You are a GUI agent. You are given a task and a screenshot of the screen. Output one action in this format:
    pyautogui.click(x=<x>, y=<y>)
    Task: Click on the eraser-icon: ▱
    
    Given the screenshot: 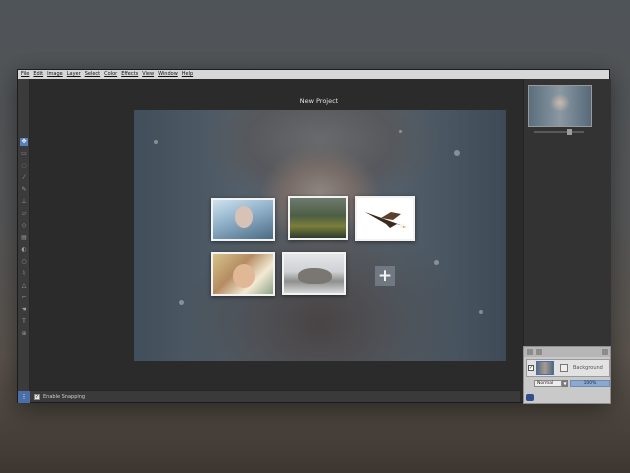 What is the action you would take?
    pyautogui.click(x=24, y=214)
    